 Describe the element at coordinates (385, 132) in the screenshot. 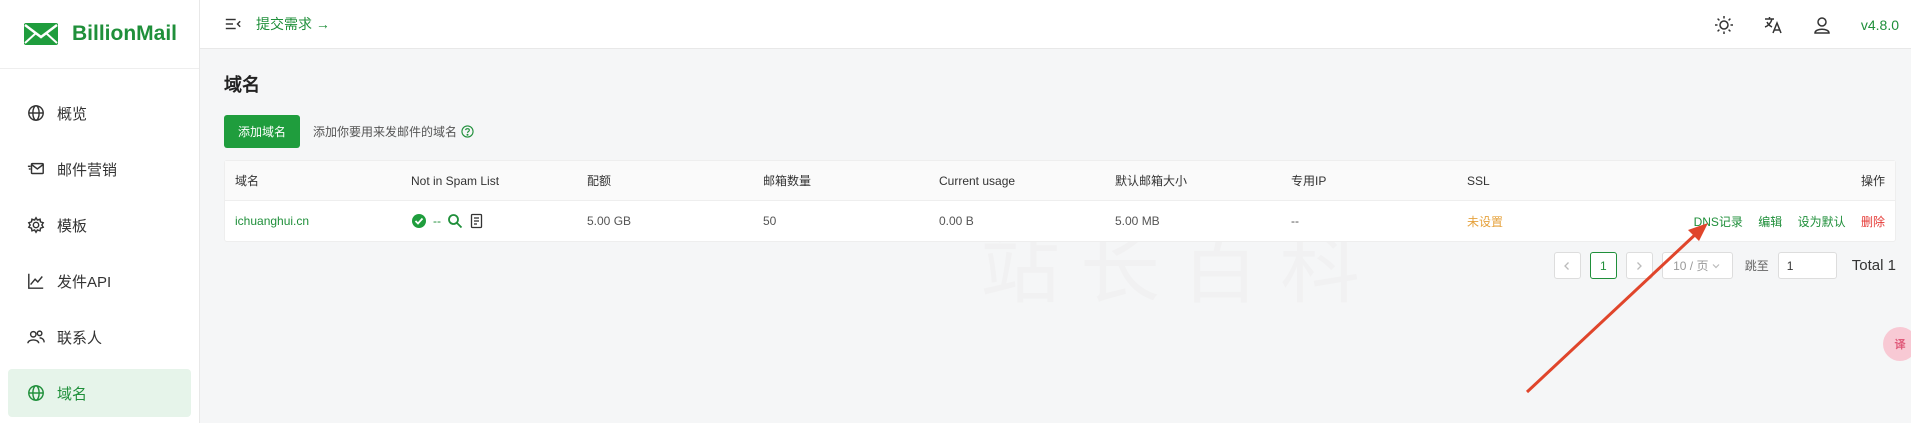

I see `add-domain-hint-text: 添加你要用来发邮件的域名` at that location.